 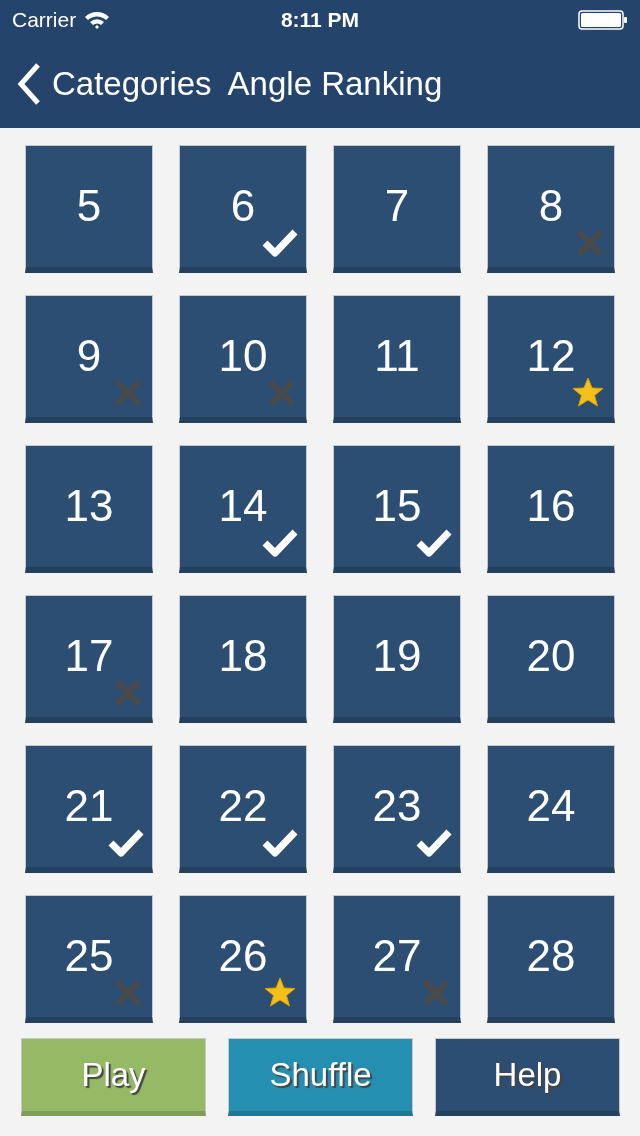 What do you see at coordinates (243, 659) in the screenshot?
I see `level-tile: 18` at bounding box center [243, 659].